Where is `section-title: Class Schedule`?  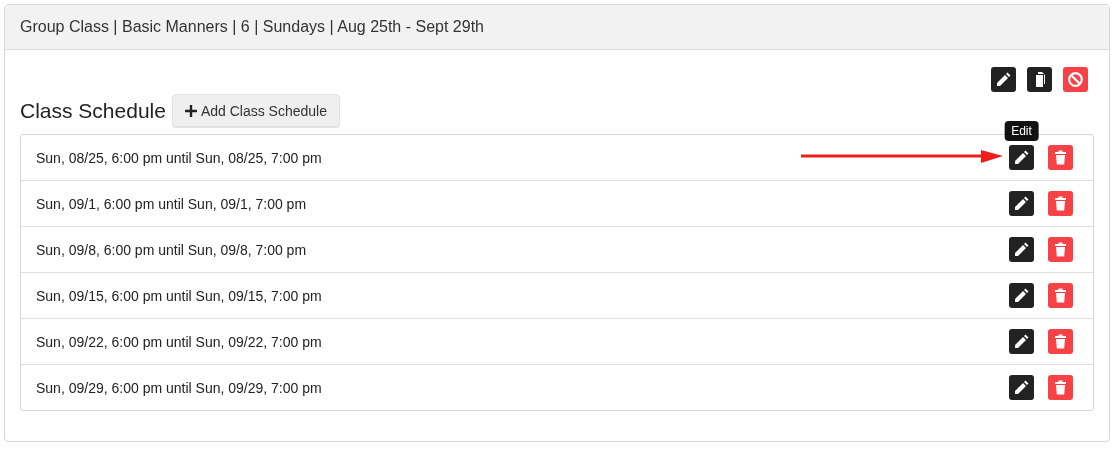 section-title: Class Schedule is located at coordinates (93, 110).